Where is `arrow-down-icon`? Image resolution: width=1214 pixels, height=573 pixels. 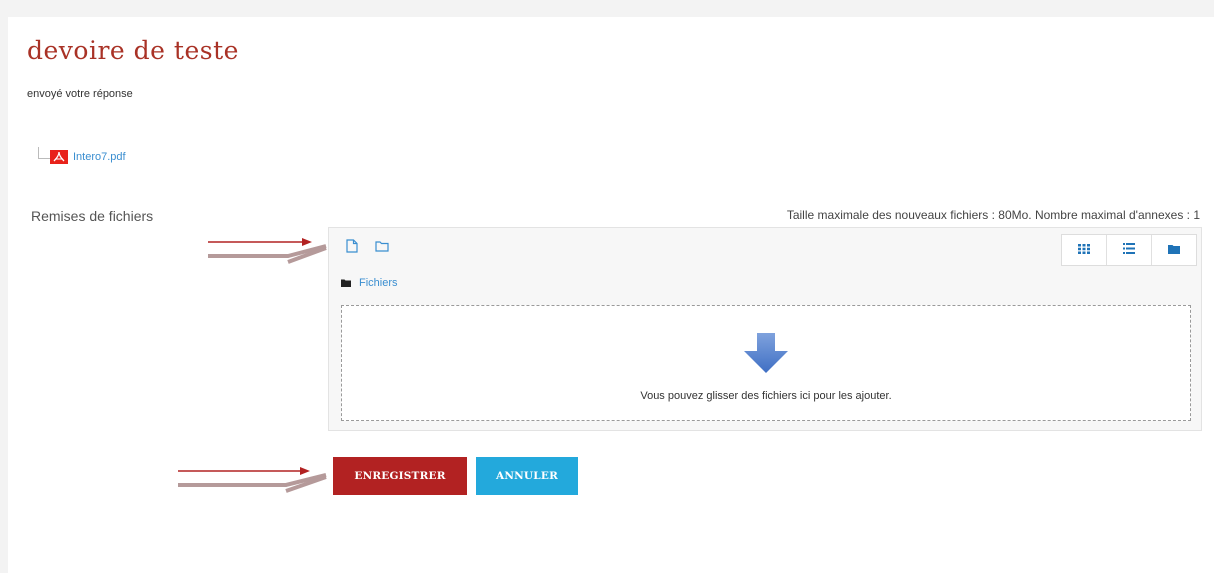 arrow-down-icon is located at coordinates (766, 355).